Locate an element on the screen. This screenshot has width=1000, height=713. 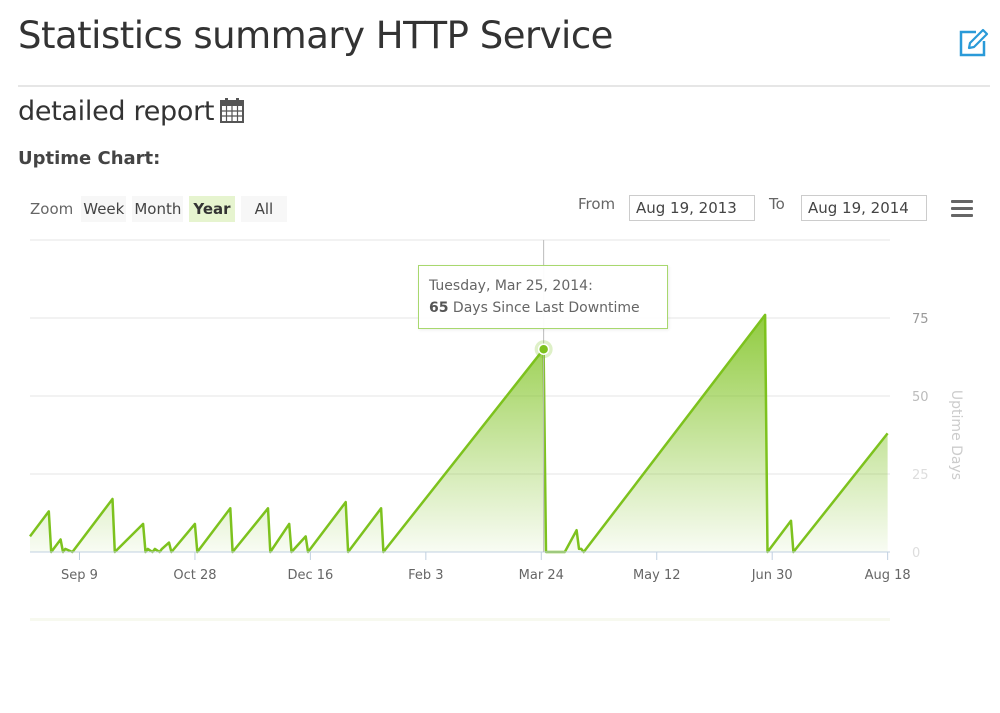
y-axis-title: Uptime Days is located at coordinates (956, 435).